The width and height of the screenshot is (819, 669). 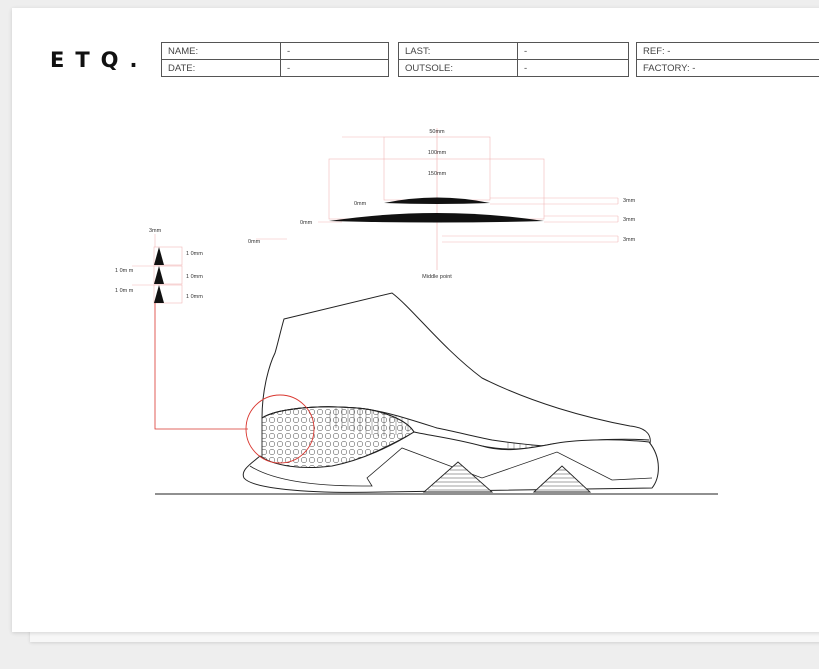 I want to click on heel-detail-diagram: 3mm 1 0mm 1 0mm 1 0mm 1 0m m 1 0m m, so click(x=181, y=329).